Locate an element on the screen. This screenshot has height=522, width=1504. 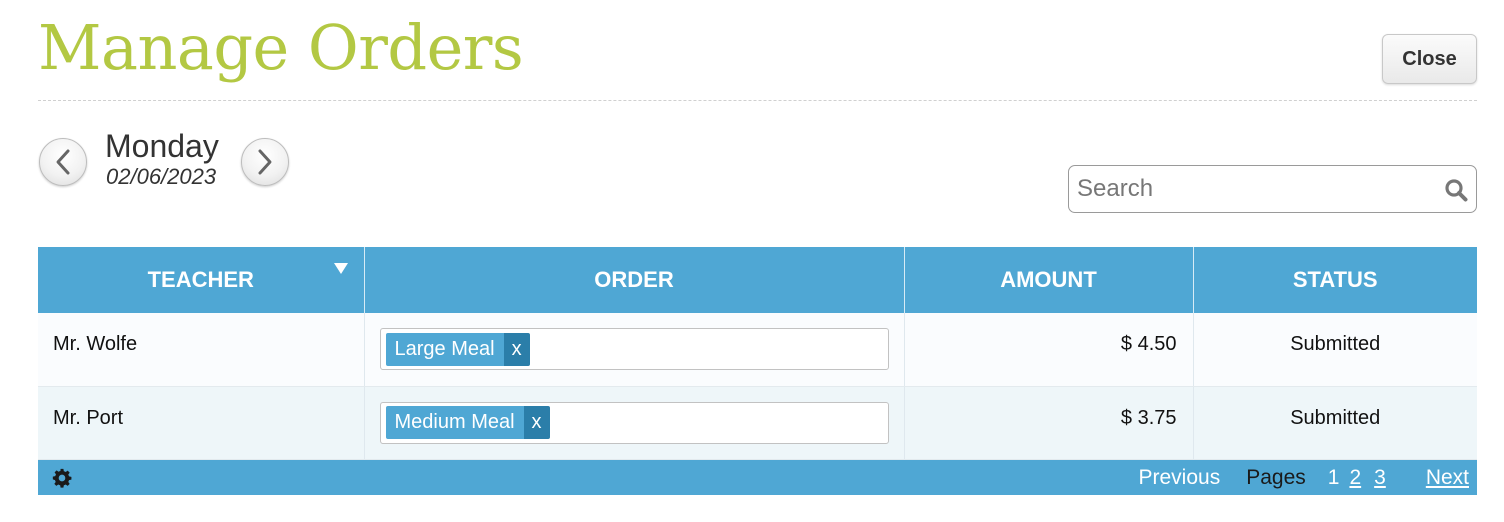
gear-icon is located at coordinates (62, 478).